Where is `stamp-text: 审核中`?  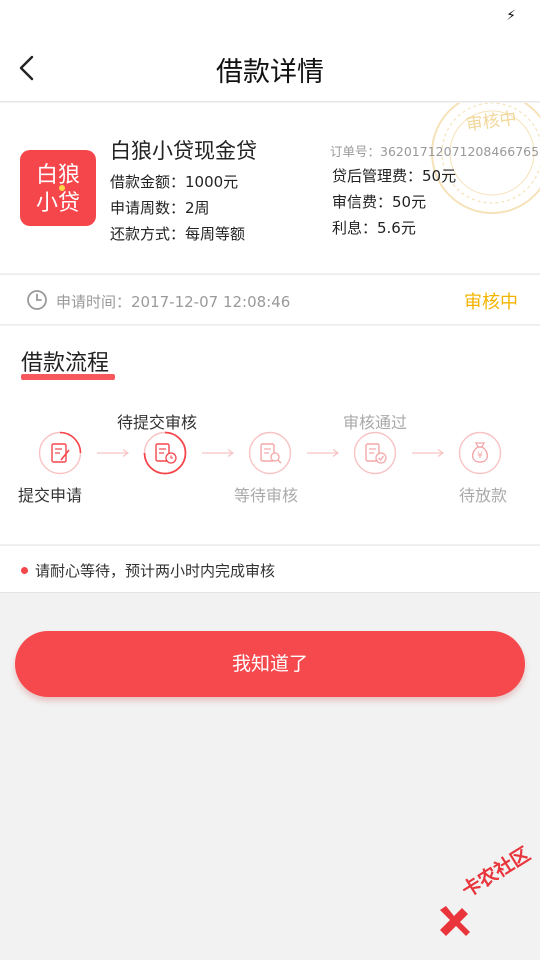 stamp-text: 审核中 is located at coordinates (491, 122).